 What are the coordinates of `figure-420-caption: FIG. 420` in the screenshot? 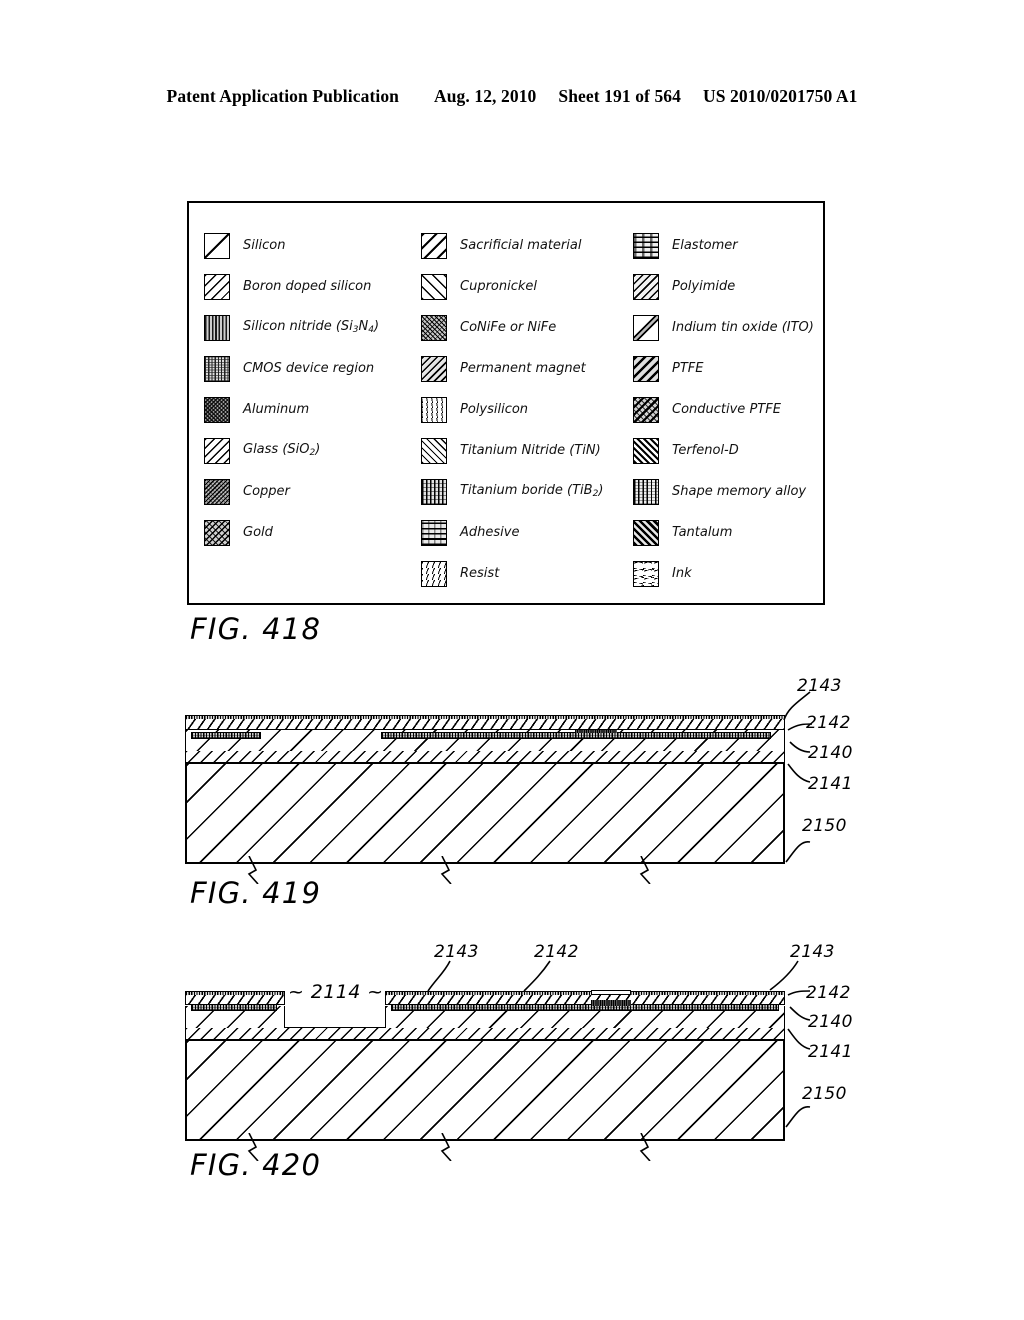 It's located at (256, 1165).